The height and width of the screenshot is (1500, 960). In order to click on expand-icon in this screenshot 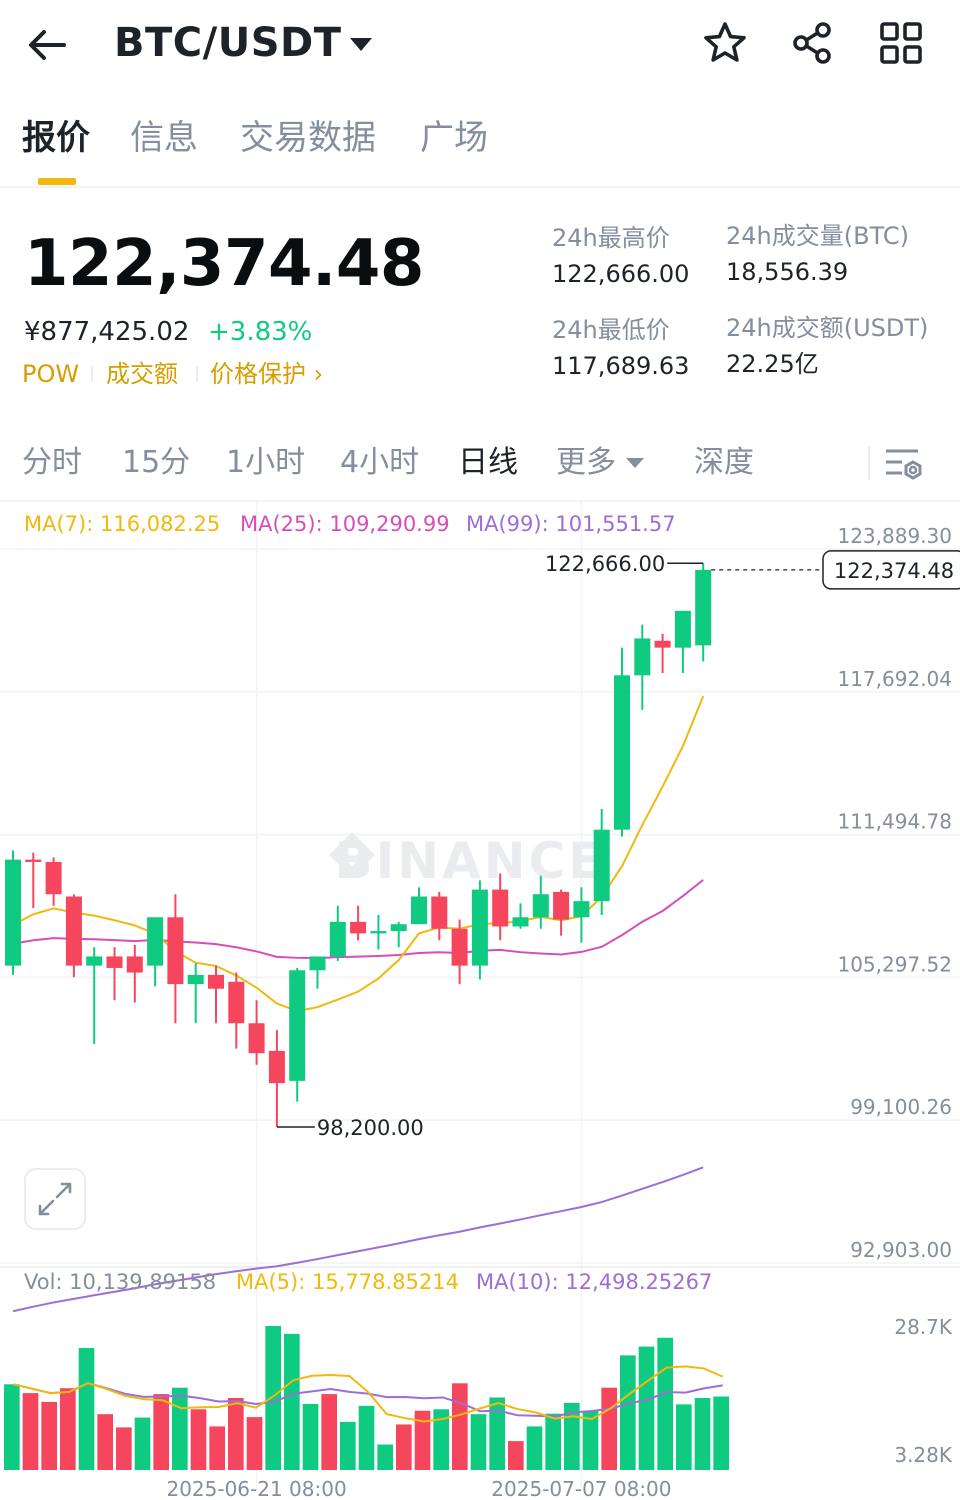, I will do `click(55, 1199)`.